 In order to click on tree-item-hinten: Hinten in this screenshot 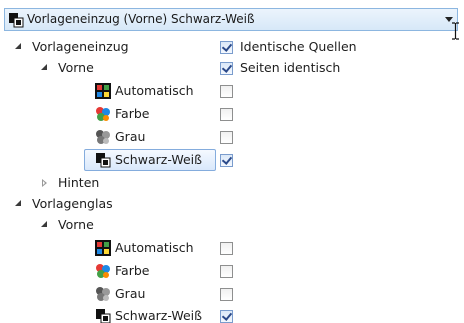, I will do `click(78, 183)`.